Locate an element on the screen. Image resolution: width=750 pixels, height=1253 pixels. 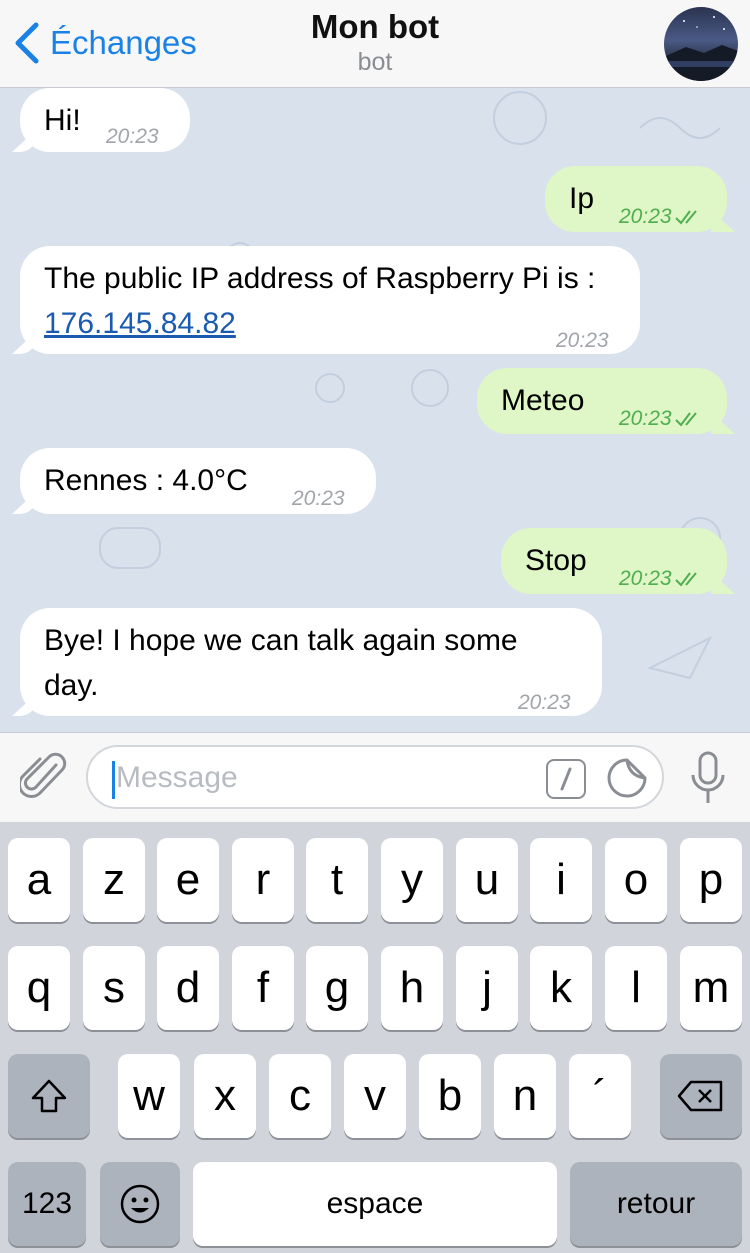
key-r: r is located at coordinates (263, 880).